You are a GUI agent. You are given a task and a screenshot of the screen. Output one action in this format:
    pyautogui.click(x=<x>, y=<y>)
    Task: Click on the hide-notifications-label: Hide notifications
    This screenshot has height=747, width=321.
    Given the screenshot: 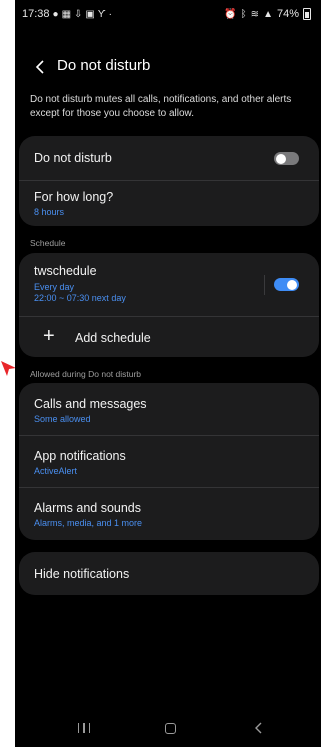 What is the action you would take?
    pyautogui.click(x=82, y=574)
    